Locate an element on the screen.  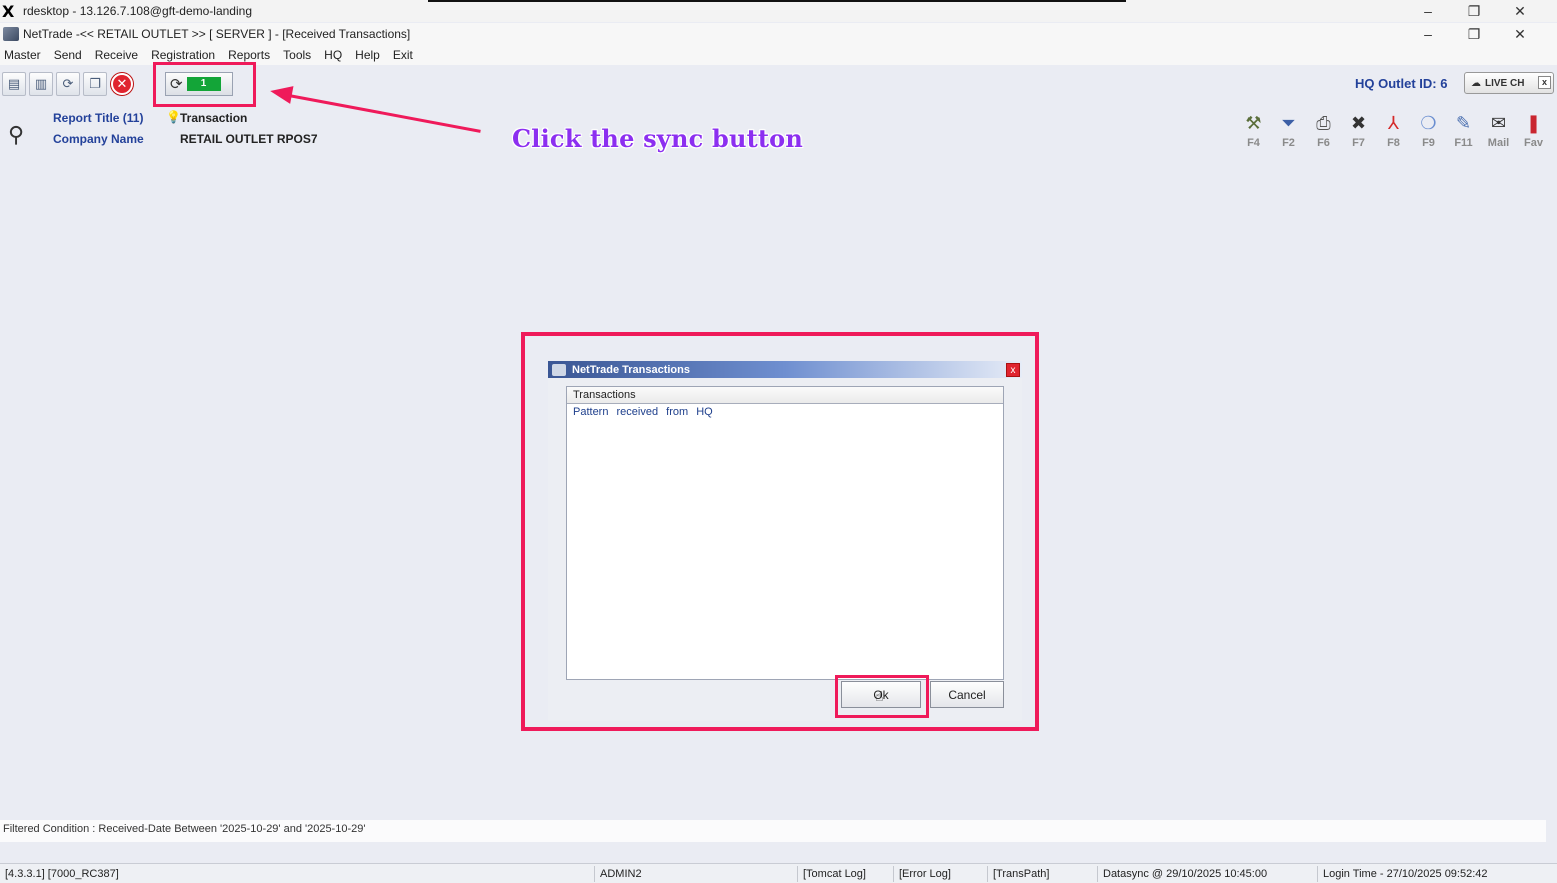
menu-receive: Receive is located at coordinates (116, 55).